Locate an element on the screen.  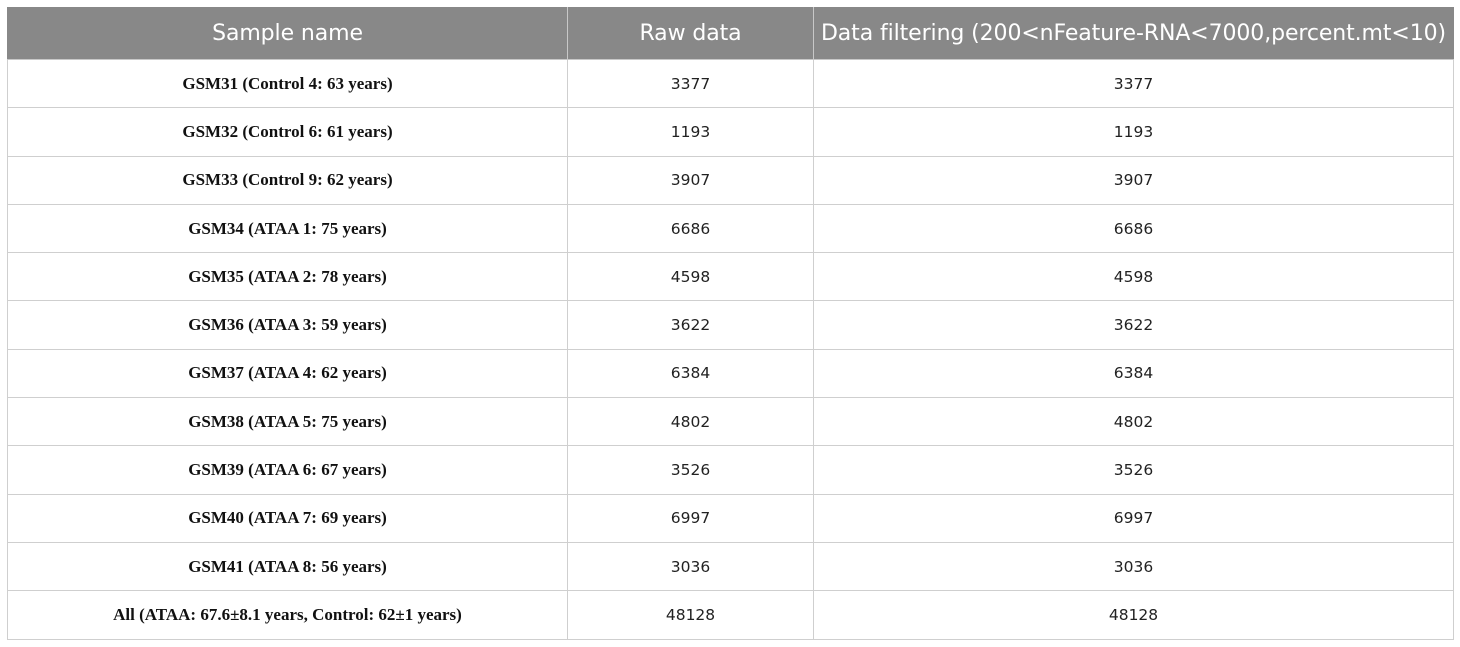
raw-data-cell: 3526 is located at coordinates (690, 470).